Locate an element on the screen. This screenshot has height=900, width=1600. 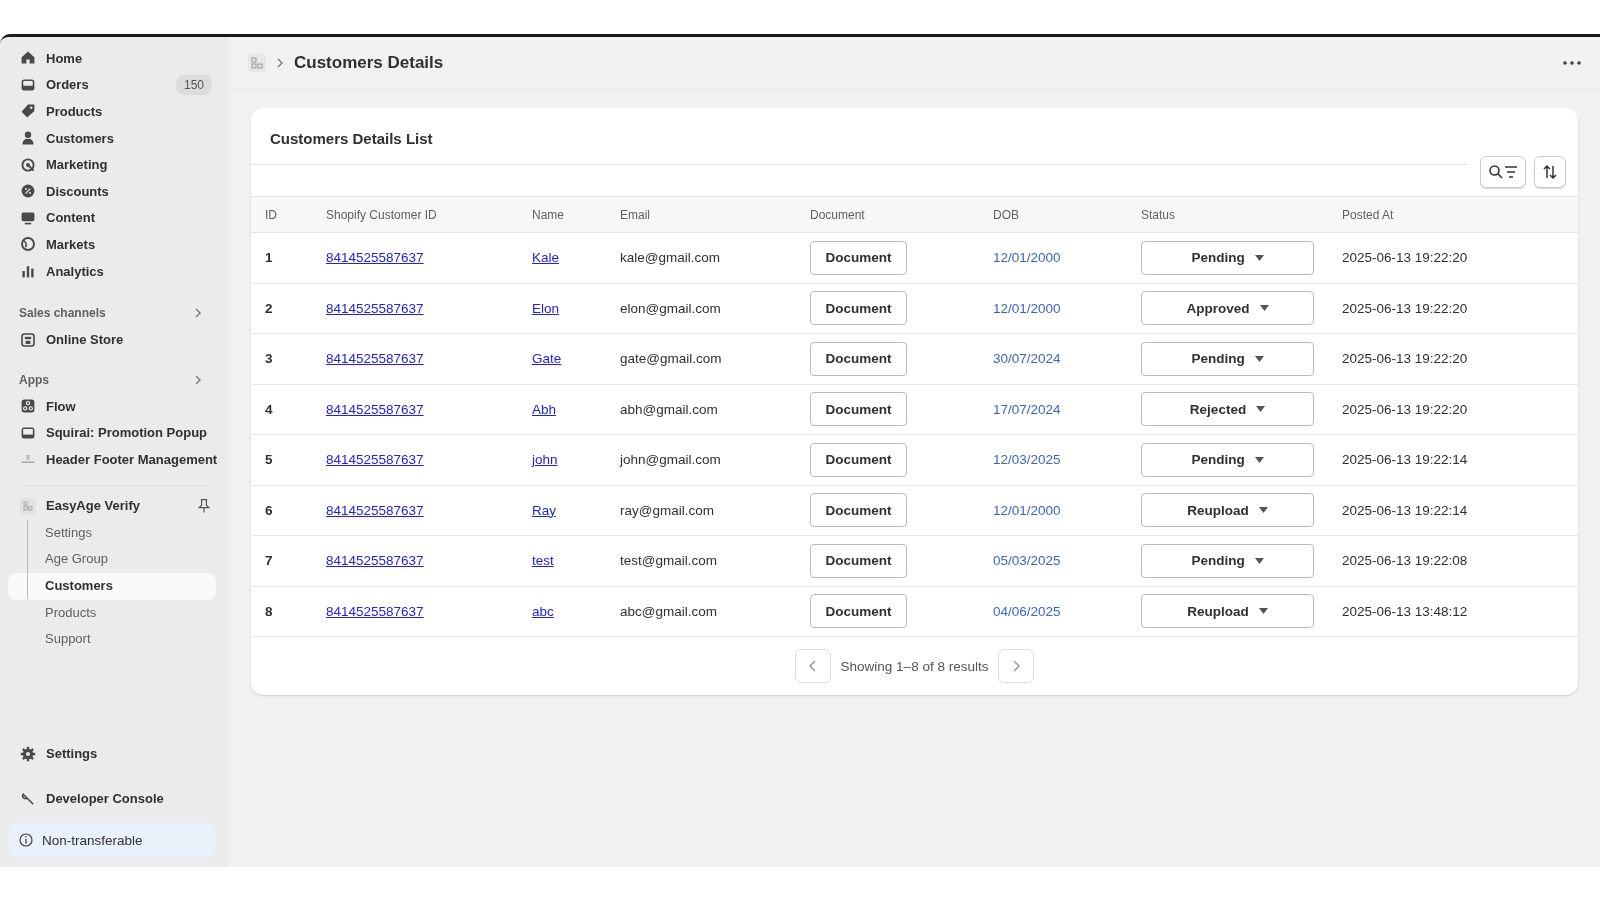
status-dropdown: Rejected is located at coordinates (1227, 409).